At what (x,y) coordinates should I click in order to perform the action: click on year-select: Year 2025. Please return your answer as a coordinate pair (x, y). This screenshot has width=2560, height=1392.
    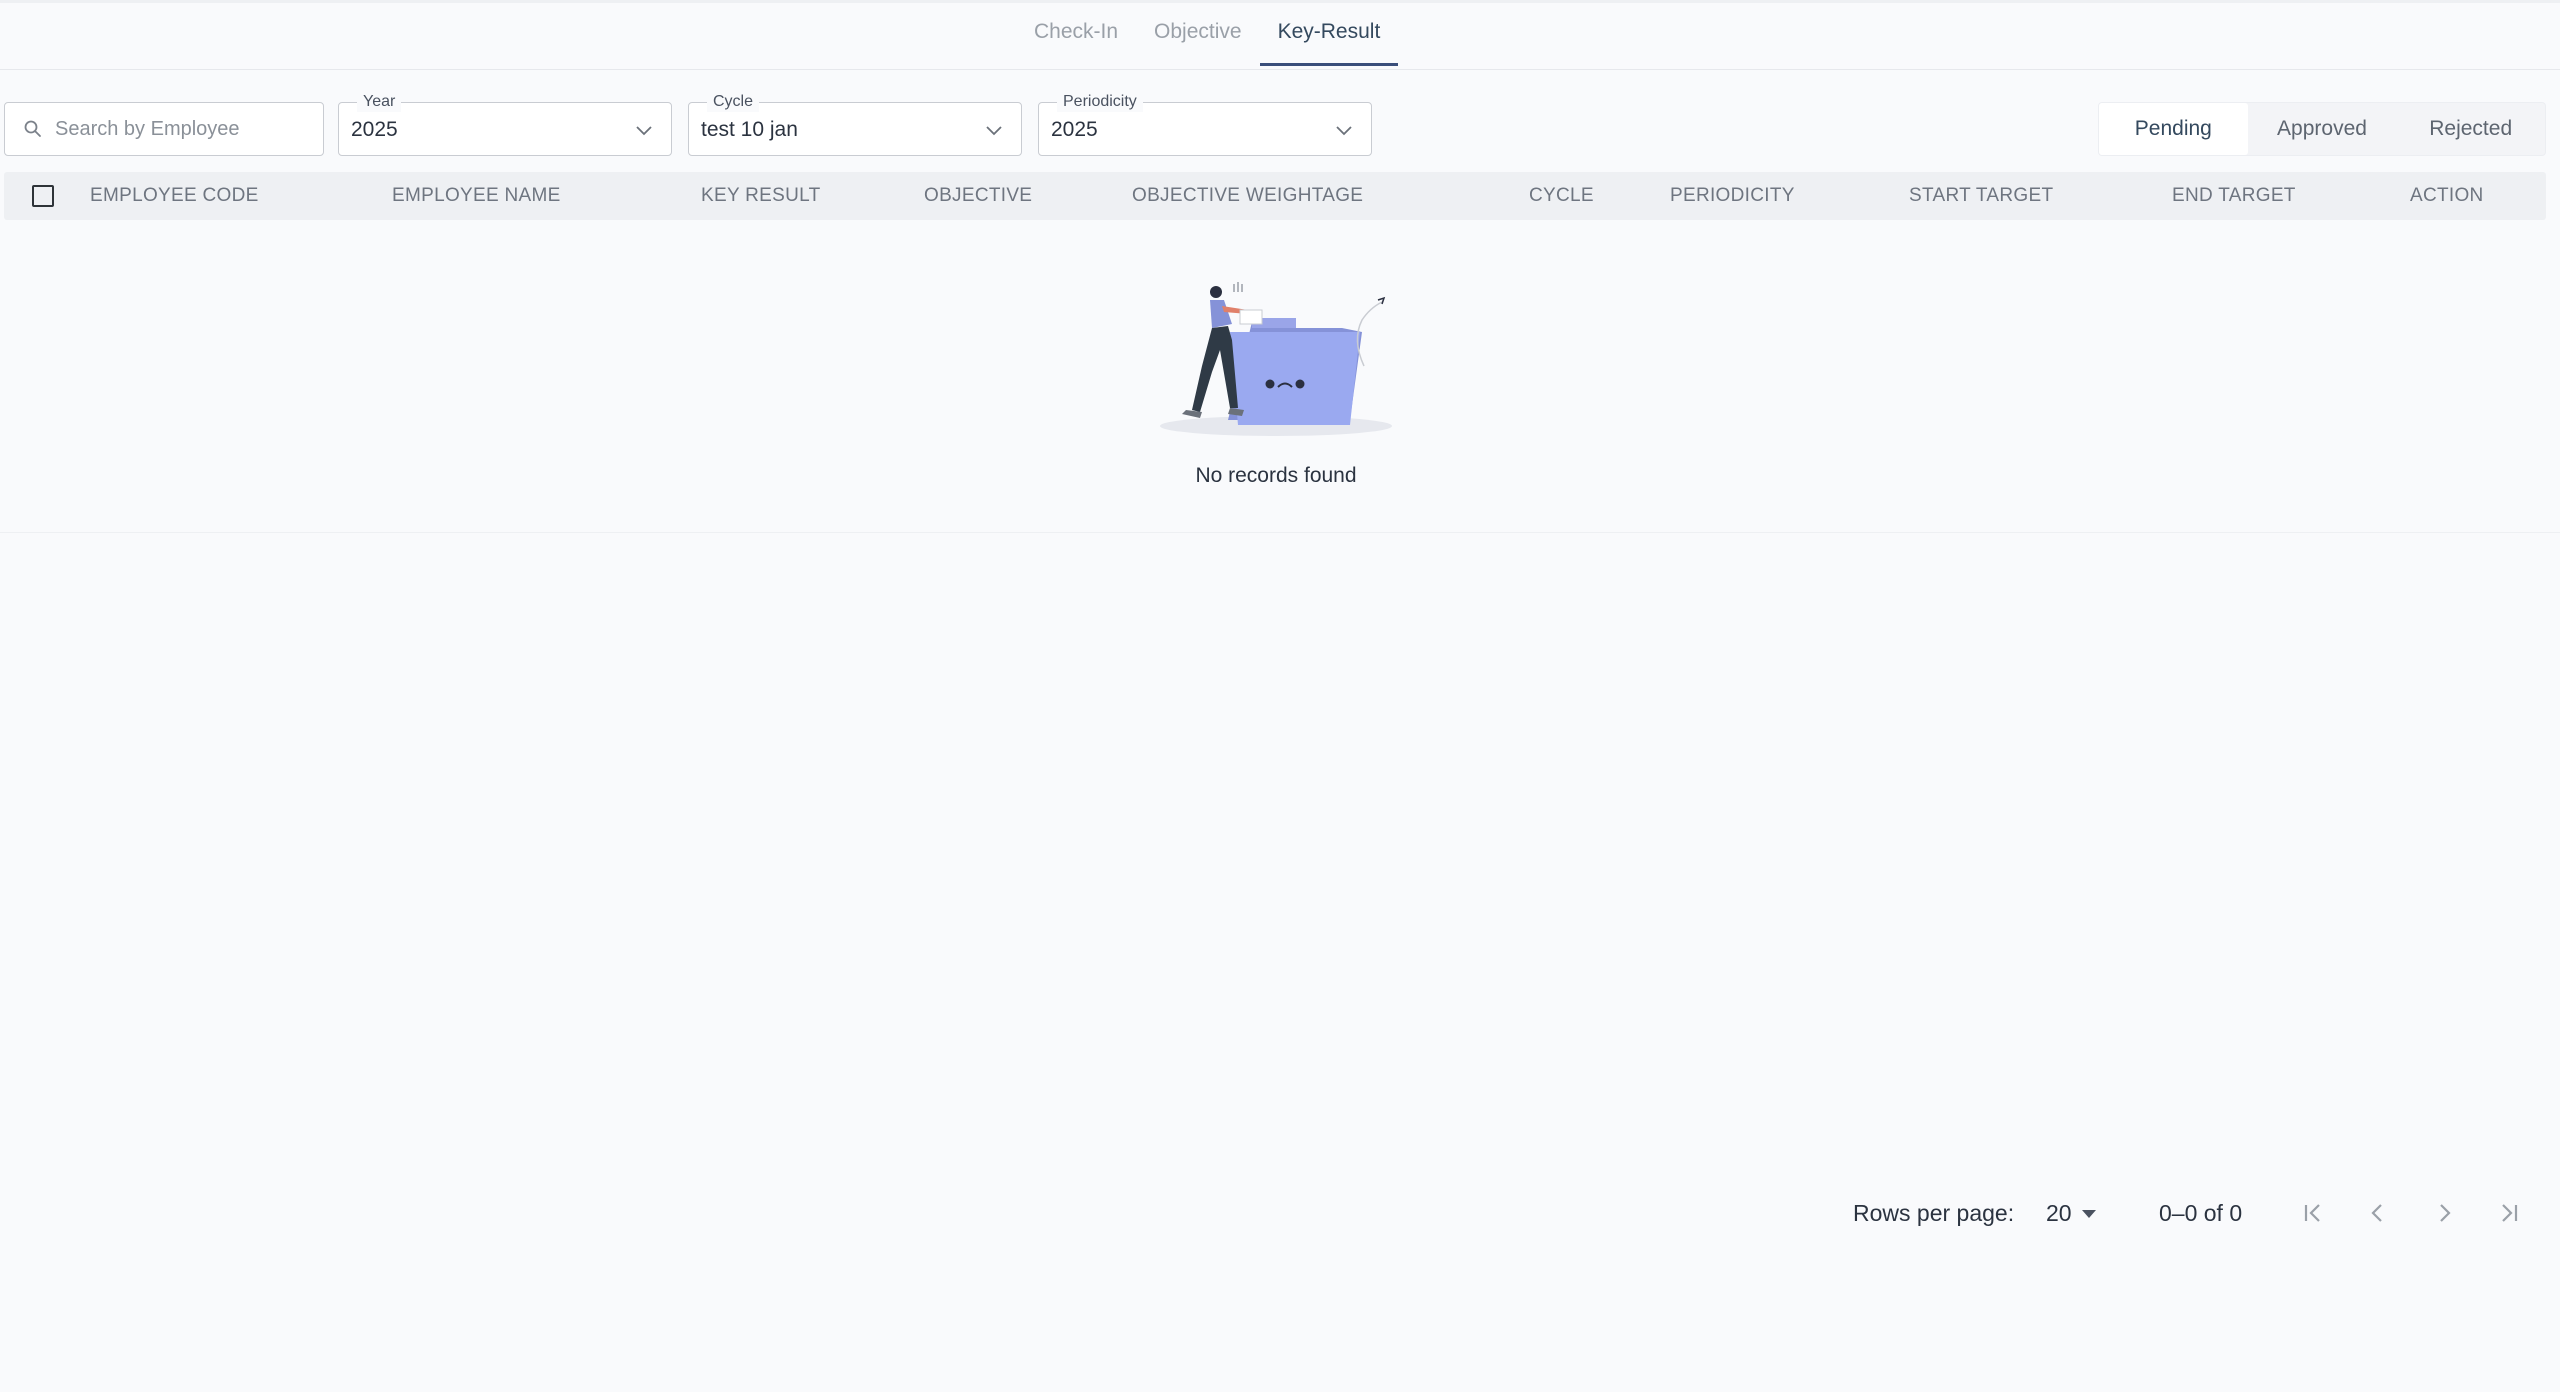
    Looking at the image, I should click on (505, 124).